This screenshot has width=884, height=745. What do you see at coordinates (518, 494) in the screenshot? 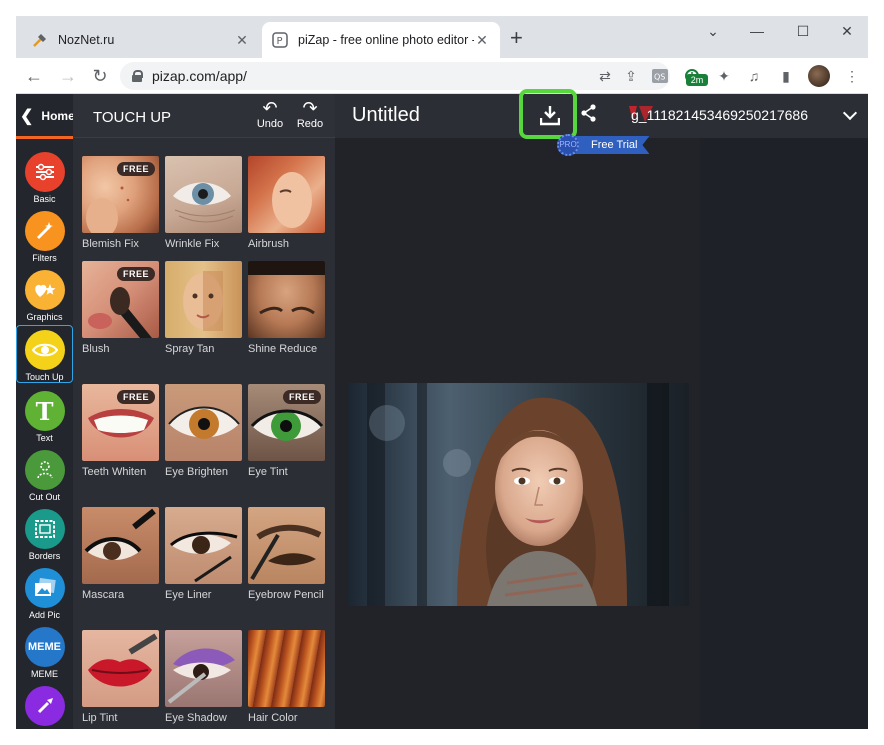
I see `portrait-photo` at bounding box center [518, 494].